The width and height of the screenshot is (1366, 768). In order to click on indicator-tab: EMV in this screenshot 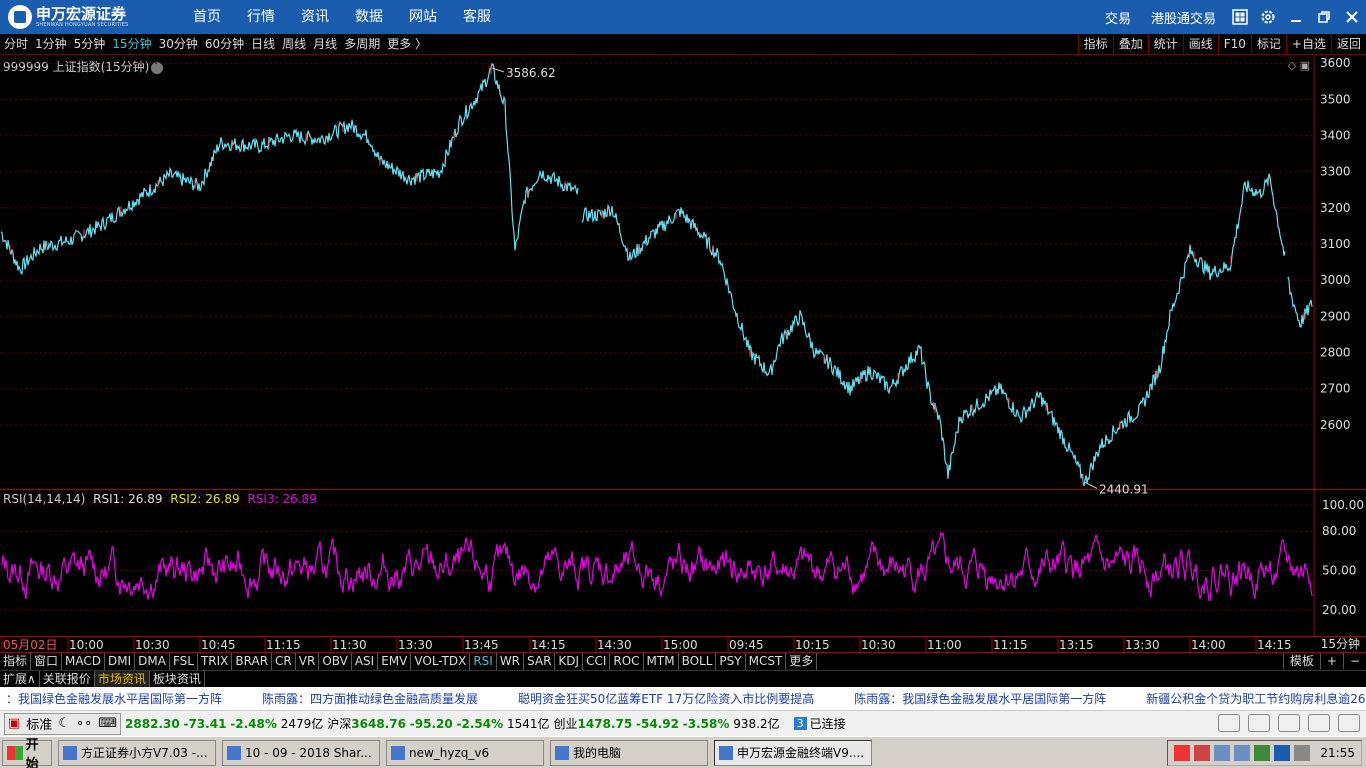, I will do `click(395, 661)`.